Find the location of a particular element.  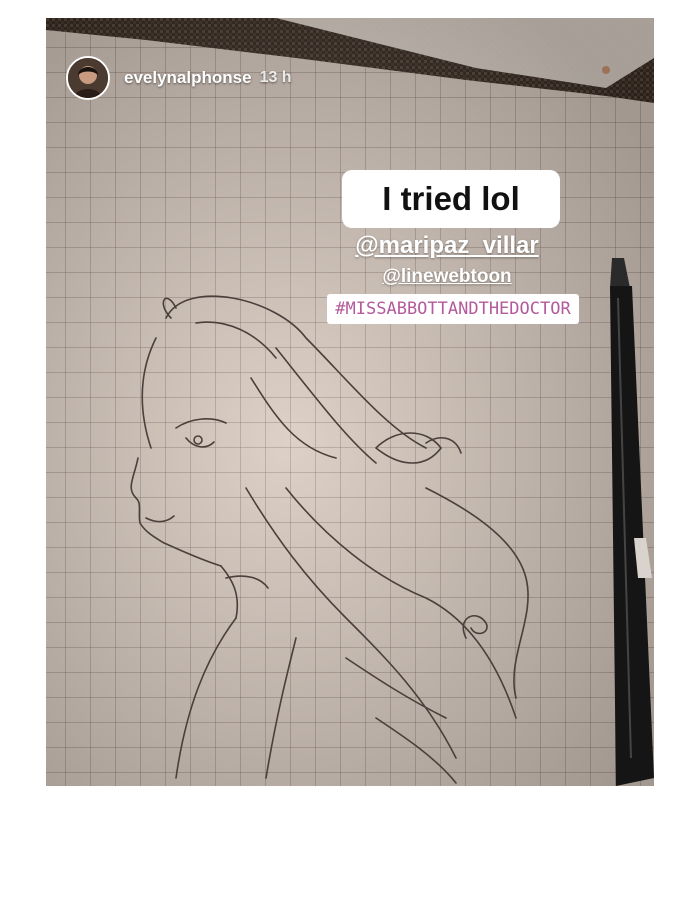

mention-tag: @linewebtoon is located at coordinates (447, 277).